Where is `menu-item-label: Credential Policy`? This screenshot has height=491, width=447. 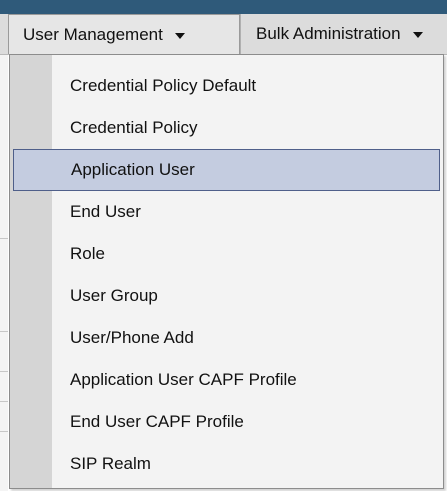 menu-item-label: Credential Policy is located at coordinates (134, 127).